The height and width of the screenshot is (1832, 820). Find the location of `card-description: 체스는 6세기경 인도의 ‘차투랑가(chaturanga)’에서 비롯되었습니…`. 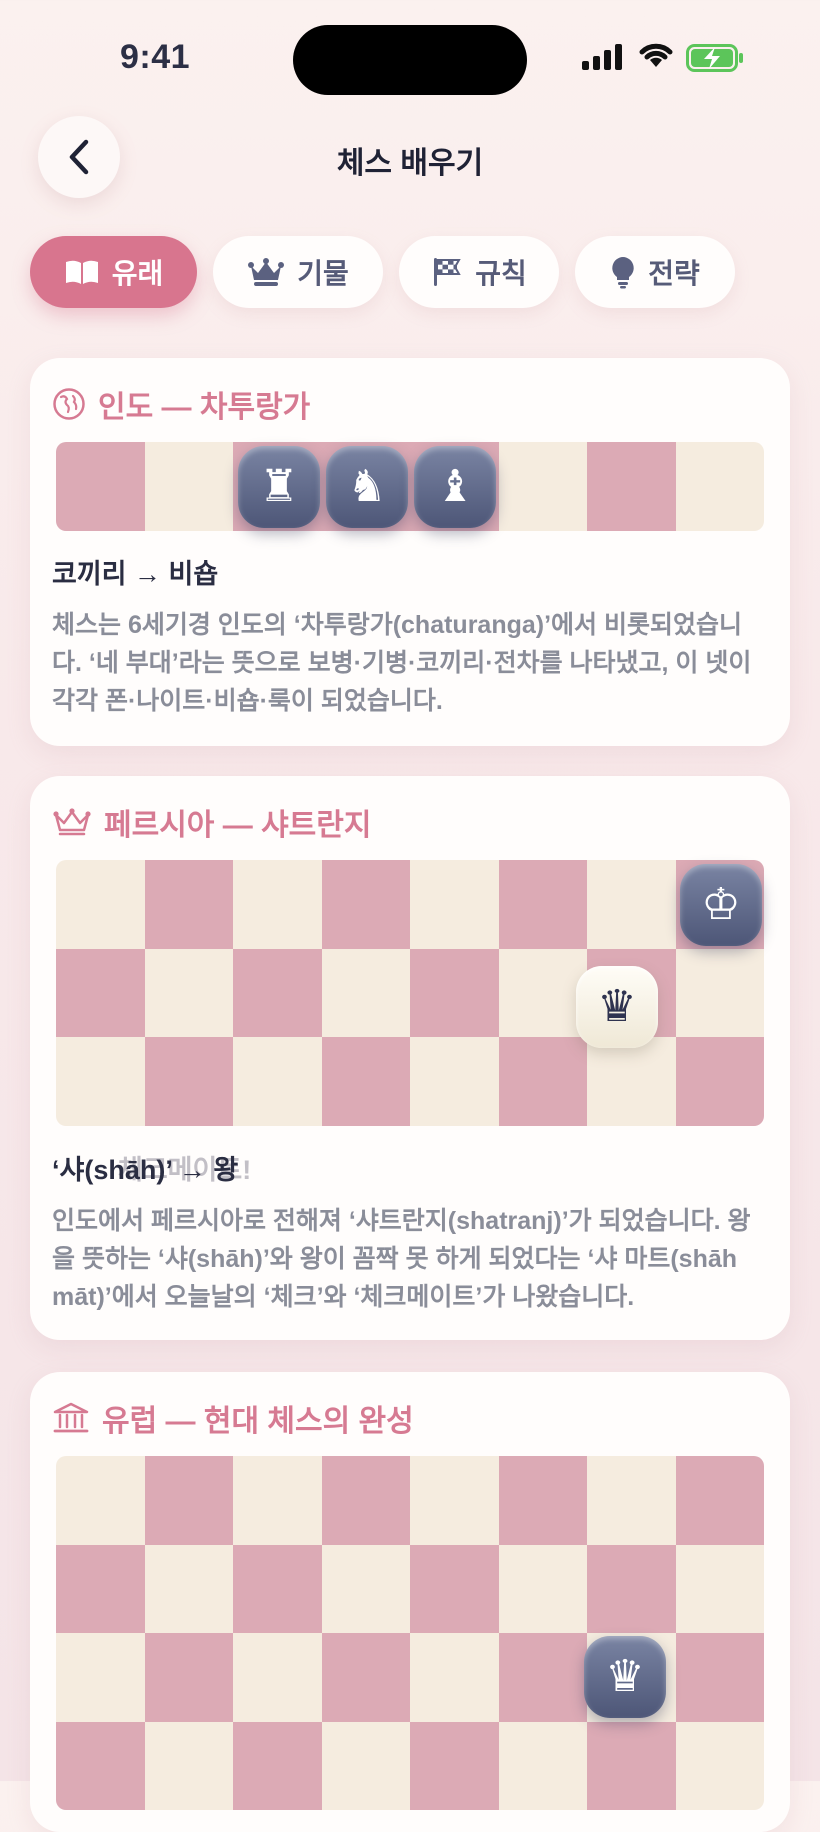

card-description: 체스는 6세기경 인도의 ‘차투랑가(chaturanga)’에서 비롯되었습니… is located at coordinates (402, 663).